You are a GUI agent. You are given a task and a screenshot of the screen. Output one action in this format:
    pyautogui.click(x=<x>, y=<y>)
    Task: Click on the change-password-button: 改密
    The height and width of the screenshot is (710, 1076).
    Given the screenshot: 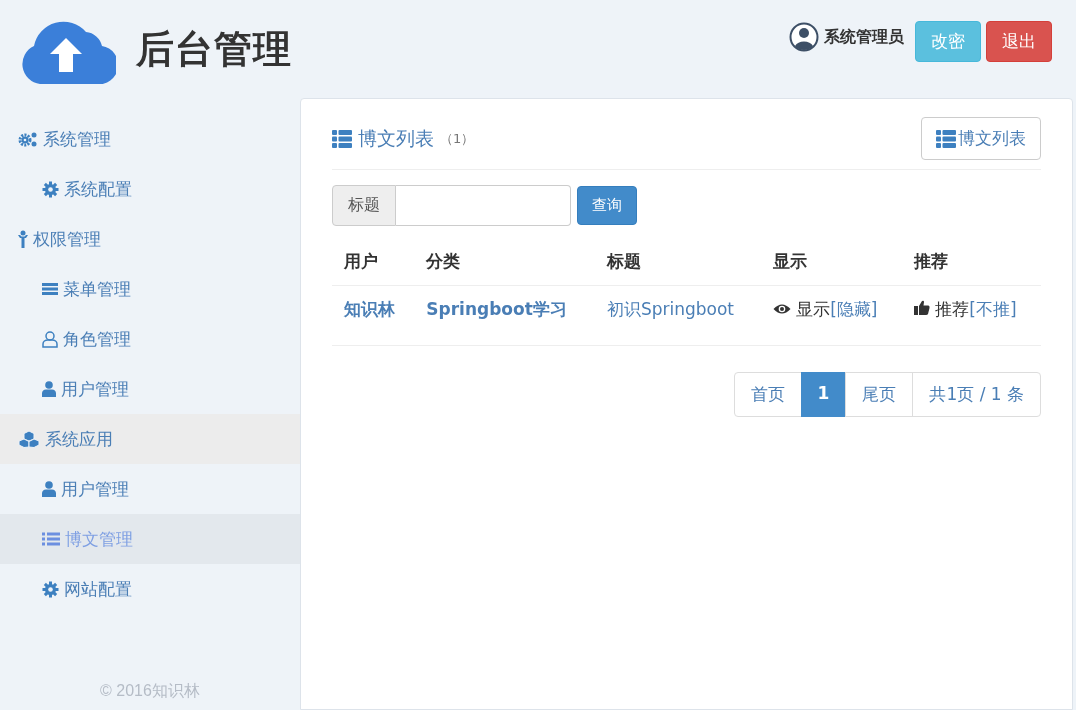 What is the action you would take?
    pyautogui.click(x=948, y=41)
    